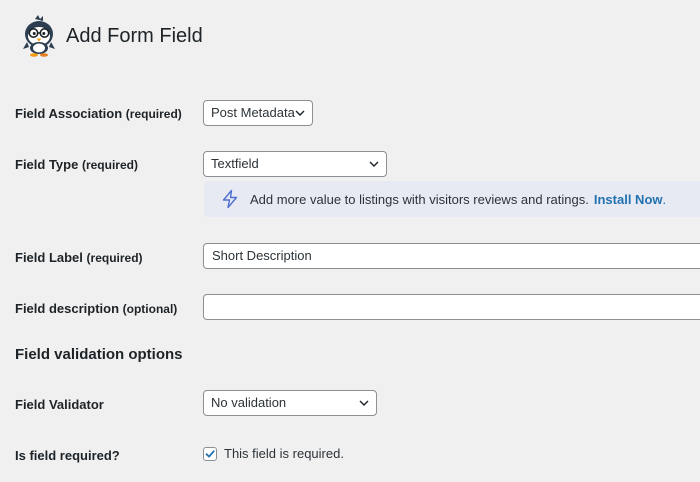 The height and width of the screenshot is (482, 700). Describe the element at coordinates (49, 257) in the screenshot. I see `field-label-label-text: Field Label` at that location.